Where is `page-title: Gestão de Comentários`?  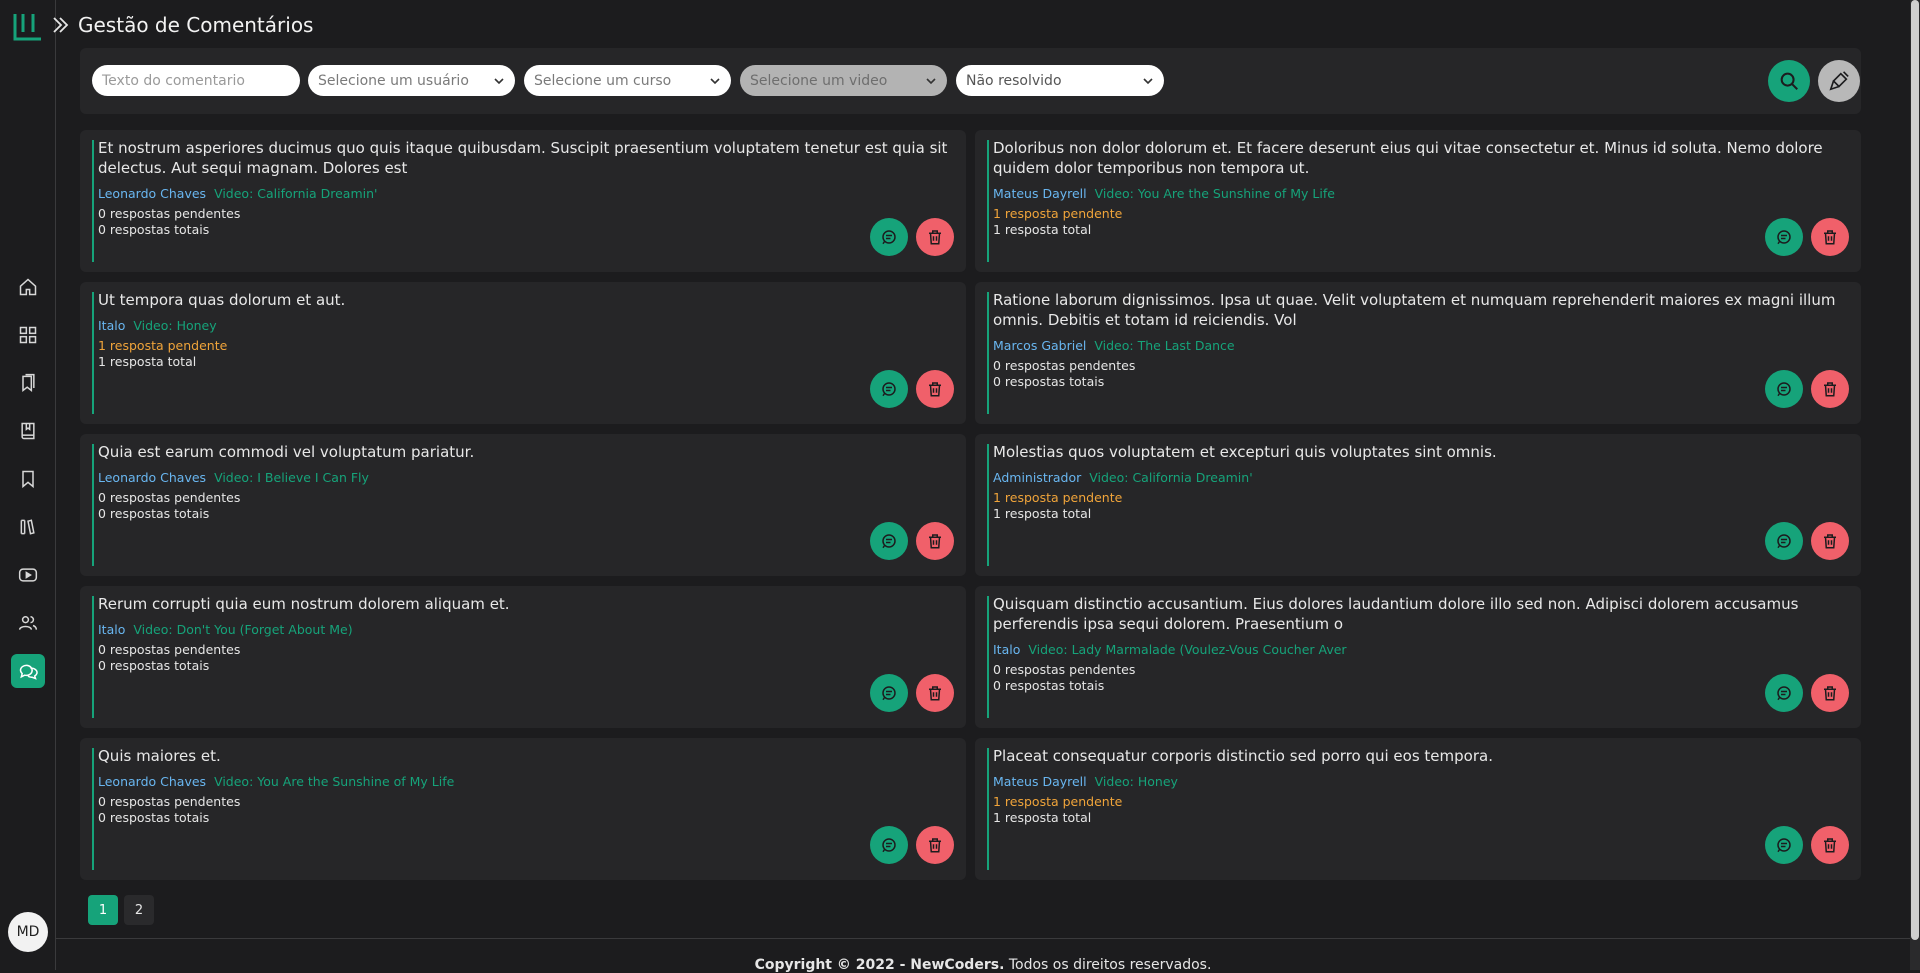 page-title: Gestão de Comentários is located at coordinates (196, 25).